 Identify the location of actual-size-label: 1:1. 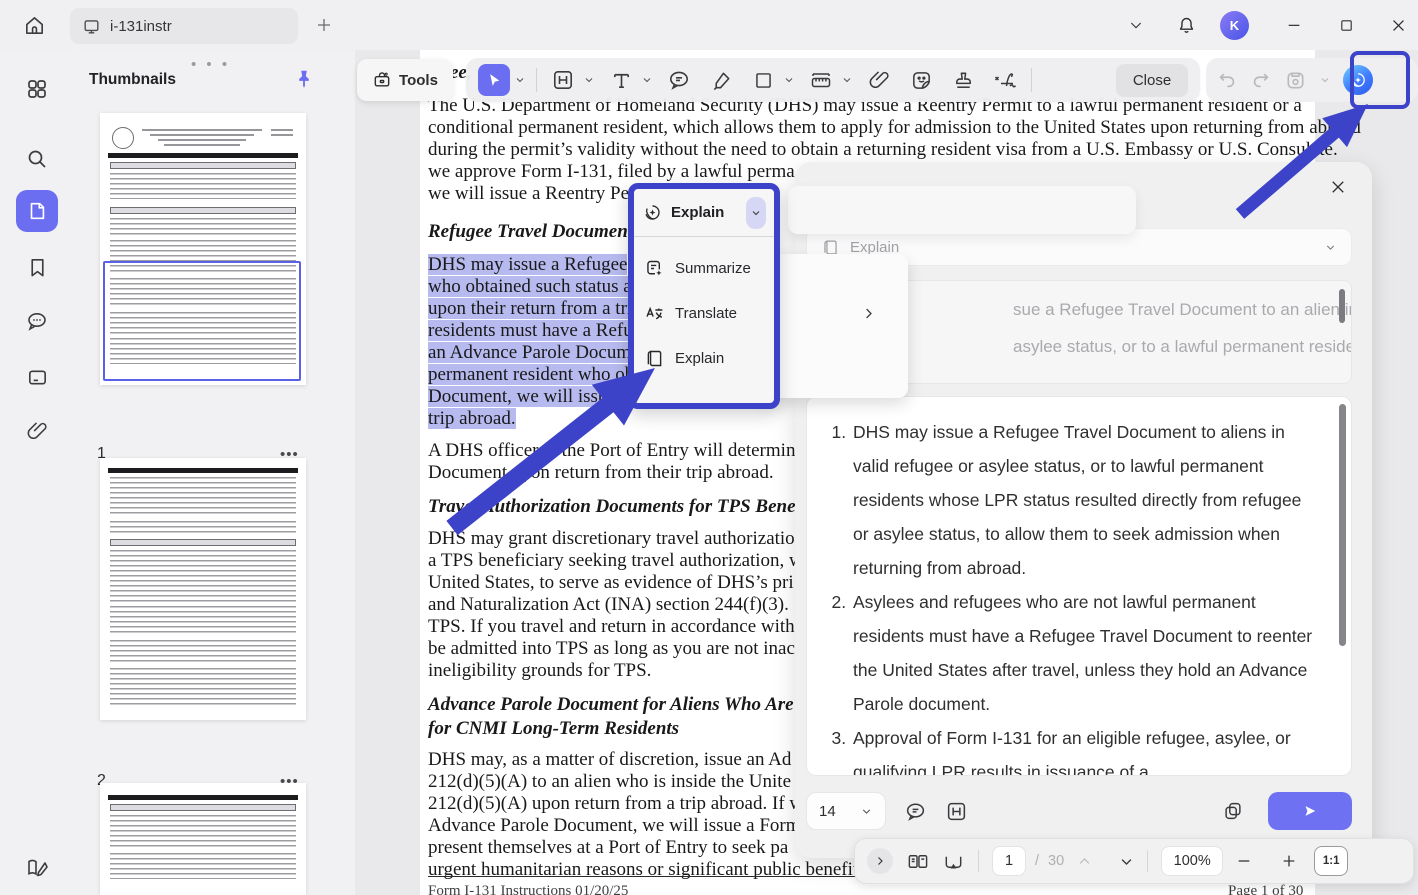
(1331, 861).